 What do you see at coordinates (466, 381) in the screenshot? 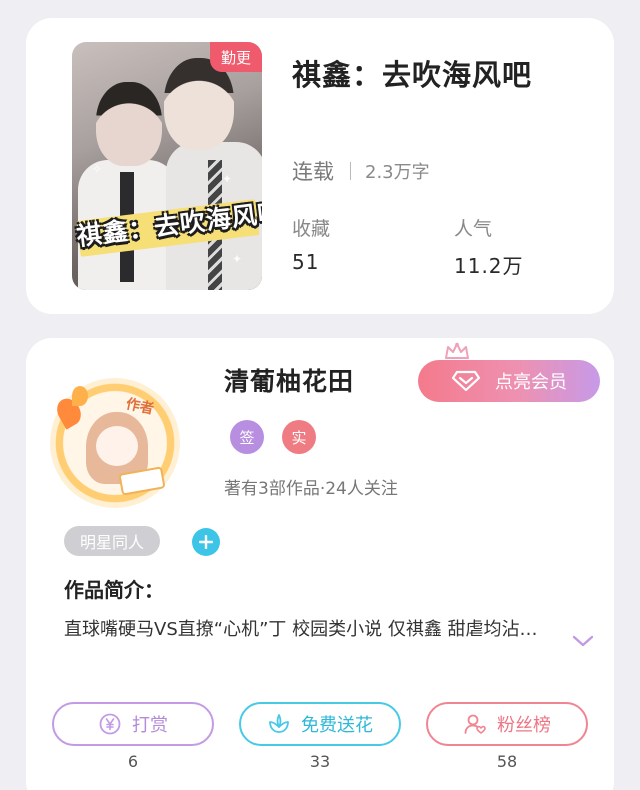
I see `diamond-icon` at bounding box center [466, 381].